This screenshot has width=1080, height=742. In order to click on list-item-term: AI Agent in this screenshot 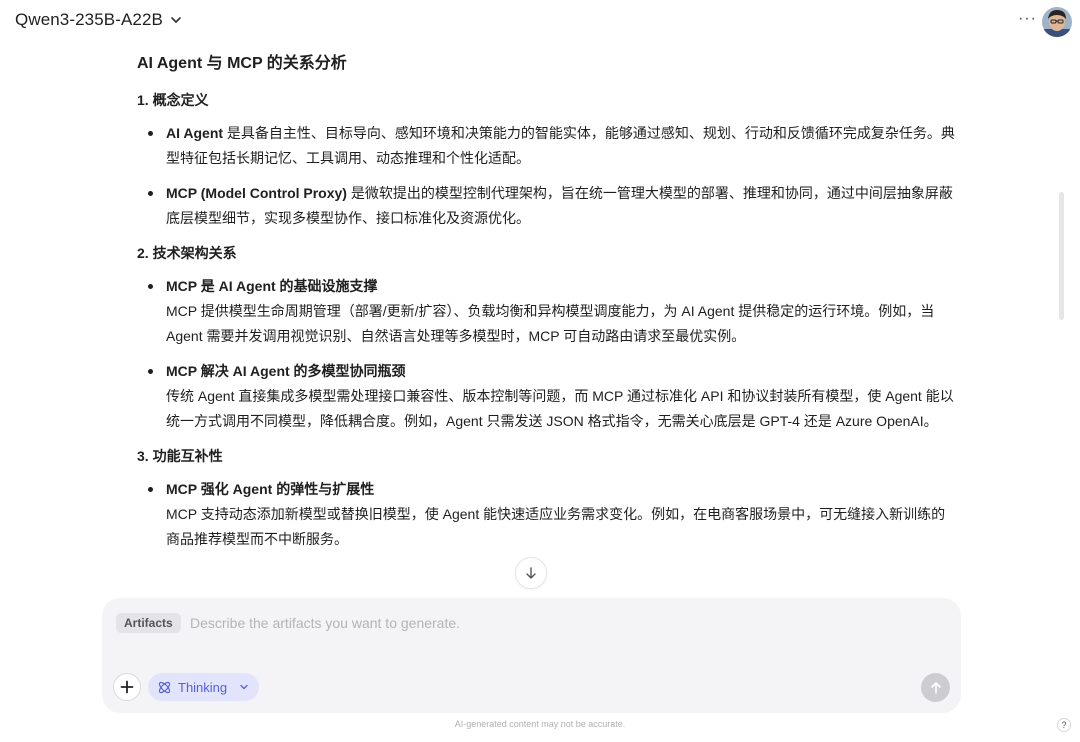, I will do `click(195, 133)`.